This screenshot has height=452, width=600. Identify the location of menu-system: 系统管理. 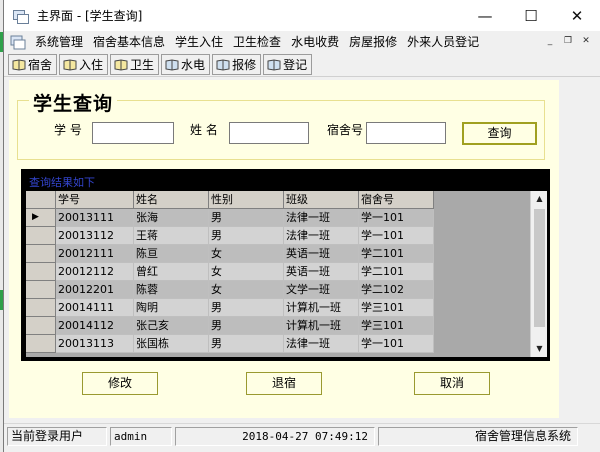
(59, 42).